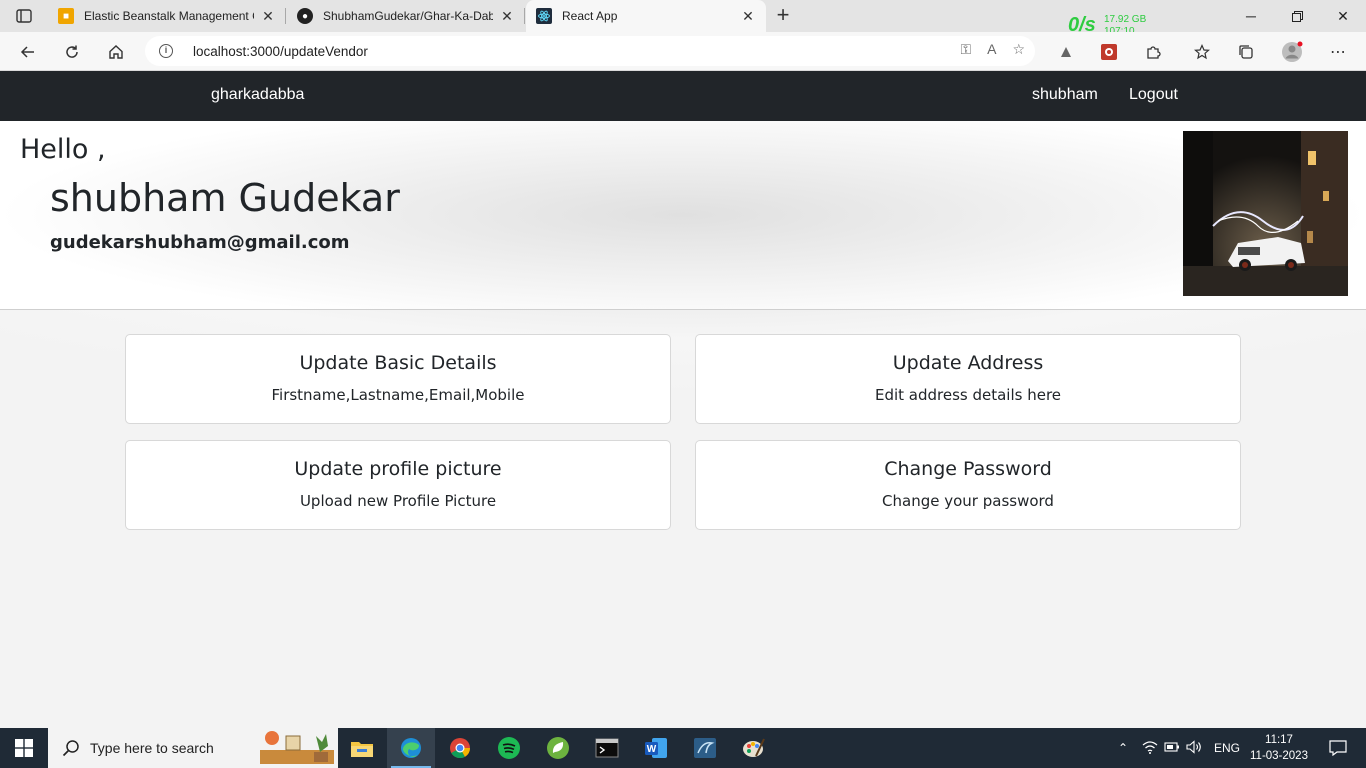 Image resolution: width=1366 pixels, height=768 pixels. What do you see at coordinates (1202, 52) in the screenshot?
I see `favorites-icon` at bounding box center [1202, 52].